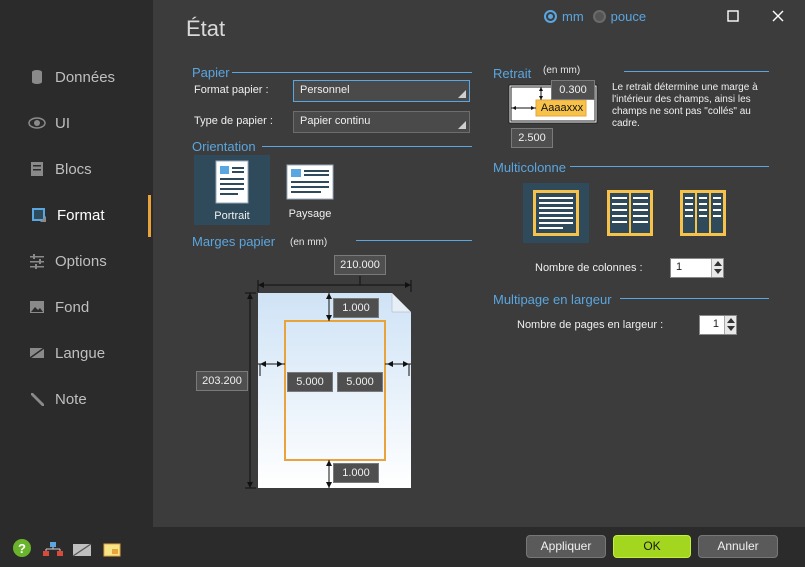 The image size is (805, 567). Describe the element at coordinates (309, 242) in the screenshot. I see `marges-unit-note: (en mm)` at that location.